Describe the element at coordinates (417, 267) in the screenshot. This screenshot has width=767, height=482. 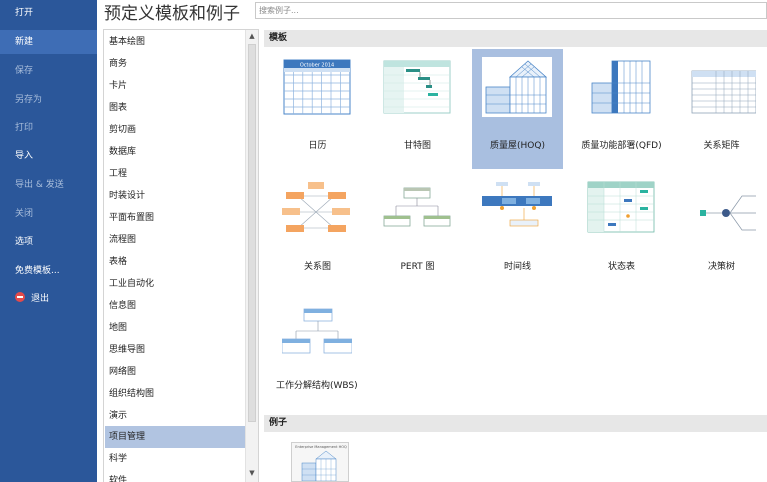
I see `template-label: PERT 图` at that location.